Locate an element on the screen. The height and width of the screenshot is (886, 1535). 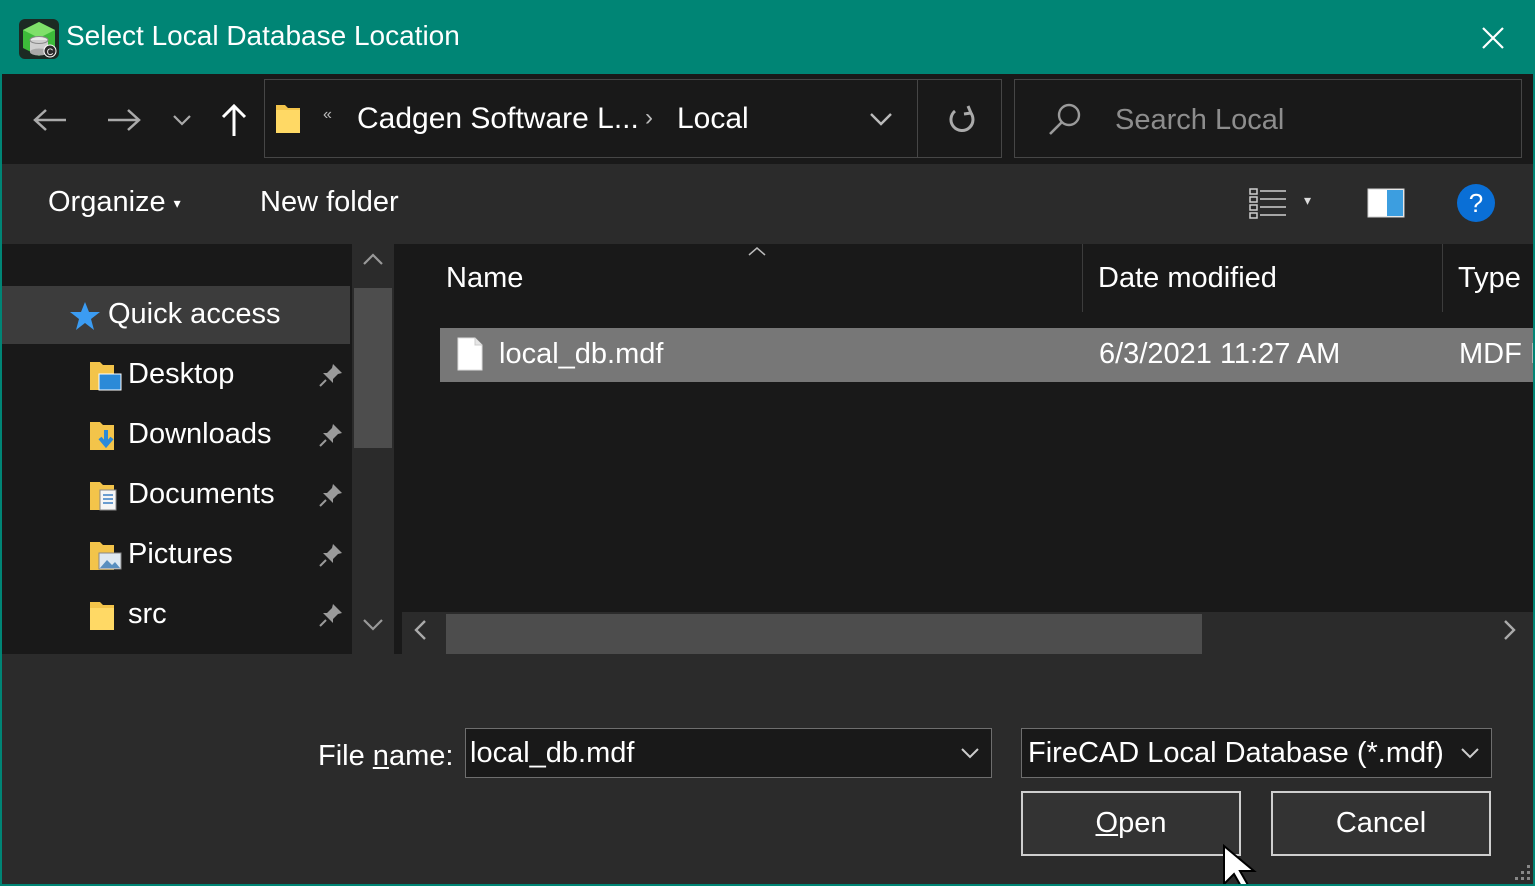
star-icon is located at coordinates (85, 316).